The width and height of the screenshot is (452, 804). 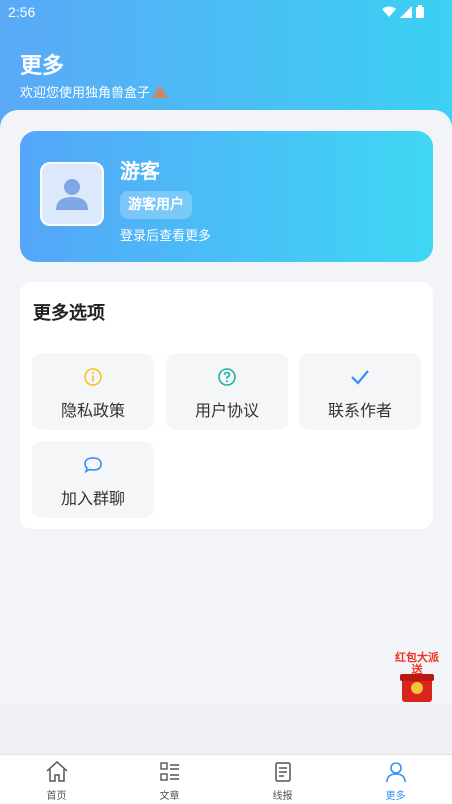 I want to click on info-icon, so click(x=93, y=377).